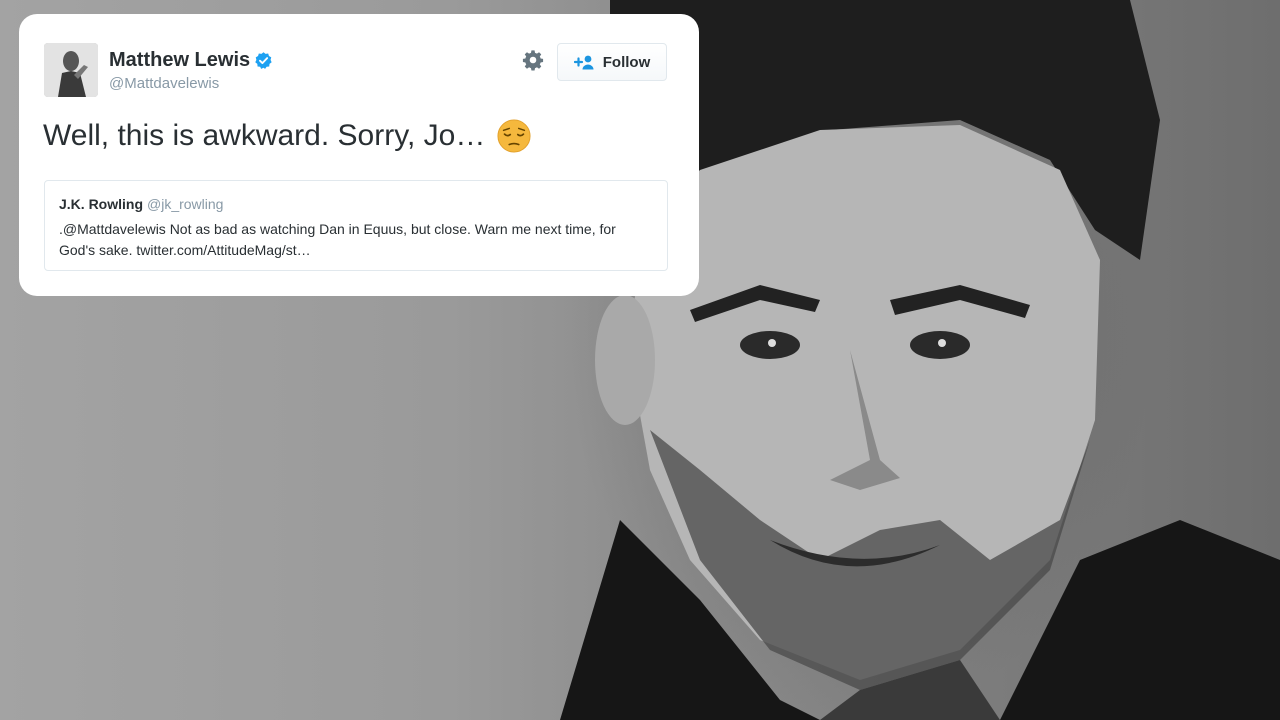 This screenshot has height=720, width=1280. Describe the element at coordinates (514, 136) in the screenshot. I see `pensive-face-icon` at that location.